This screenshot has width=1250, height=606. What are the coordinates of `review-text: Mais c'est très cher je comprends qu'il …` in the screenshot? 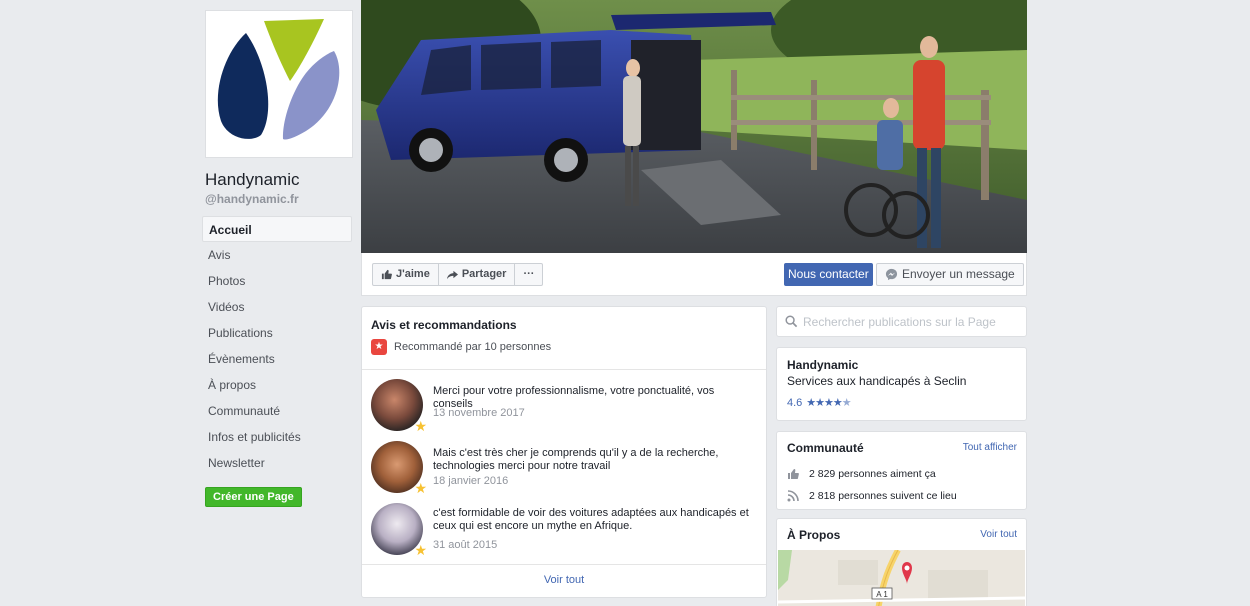 It's located at (576, 459).